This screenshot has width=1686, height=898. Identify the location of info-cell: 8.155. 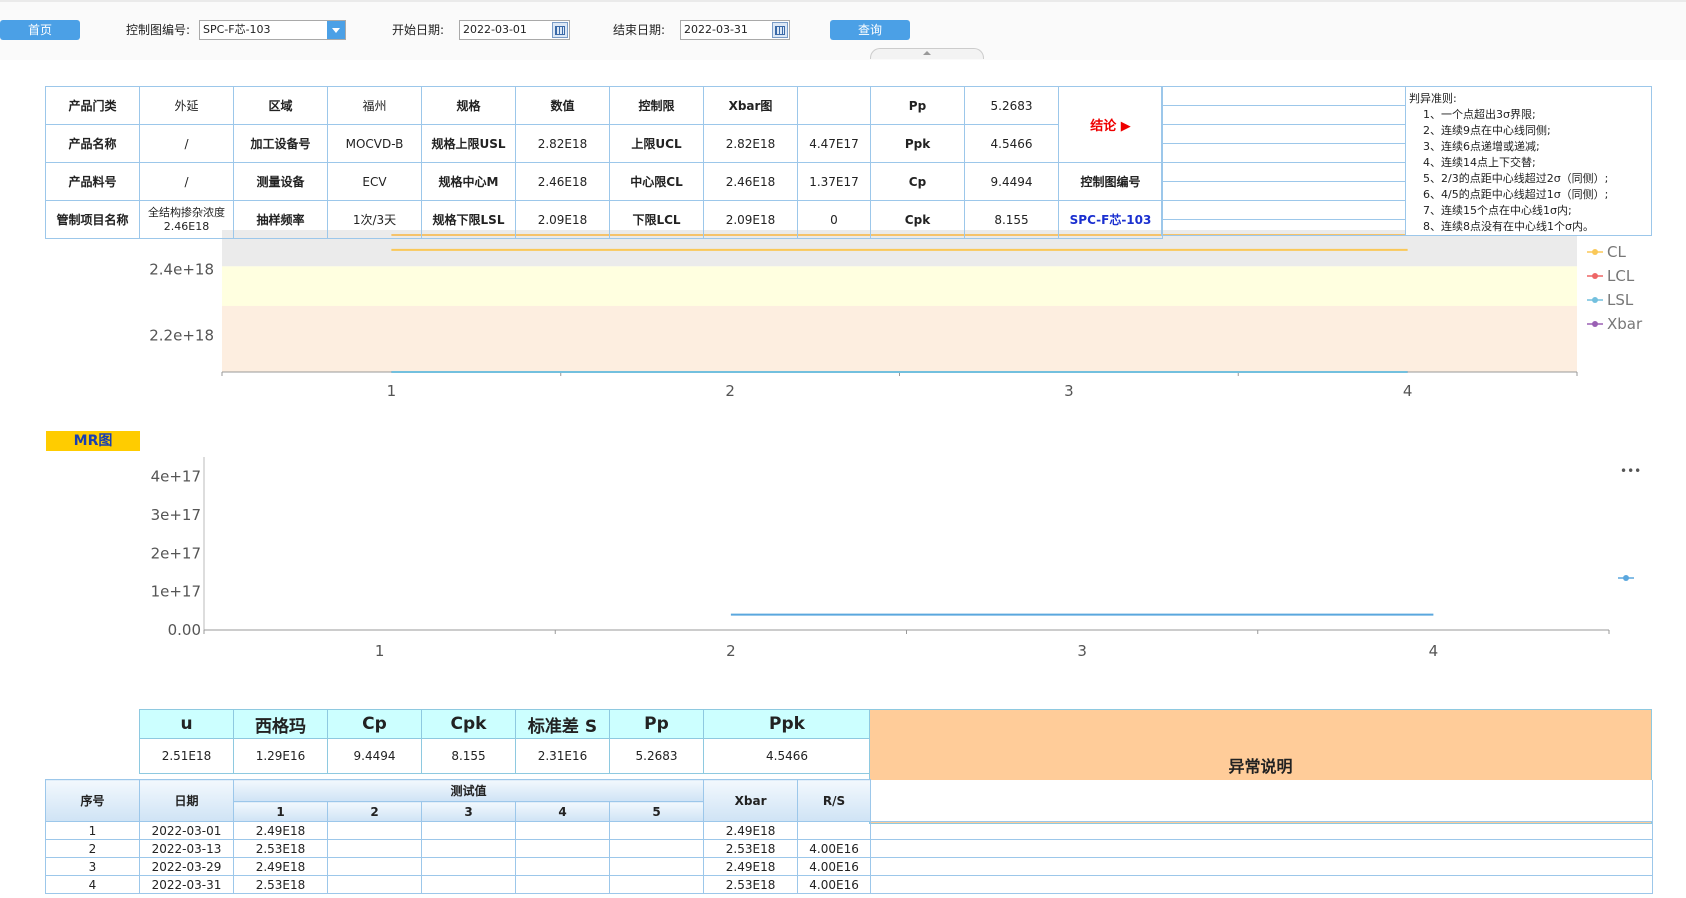
(1011, 219).